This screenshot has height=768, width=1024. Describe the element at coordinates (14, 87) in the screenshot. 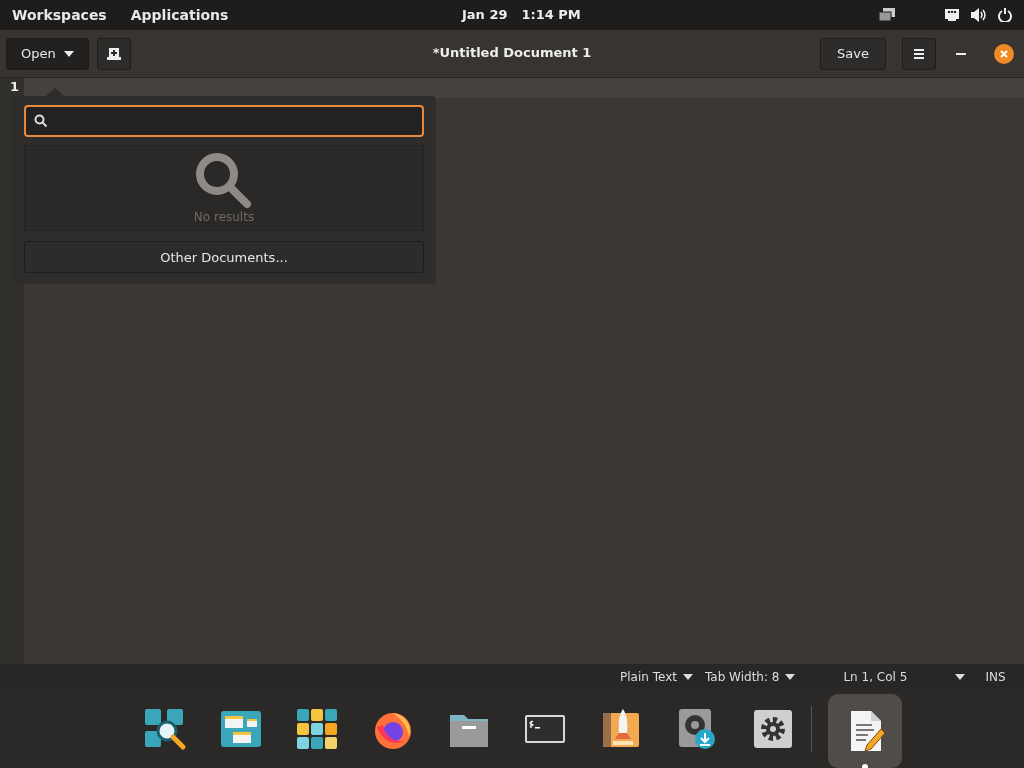

I see `line-number: 1` at that location.